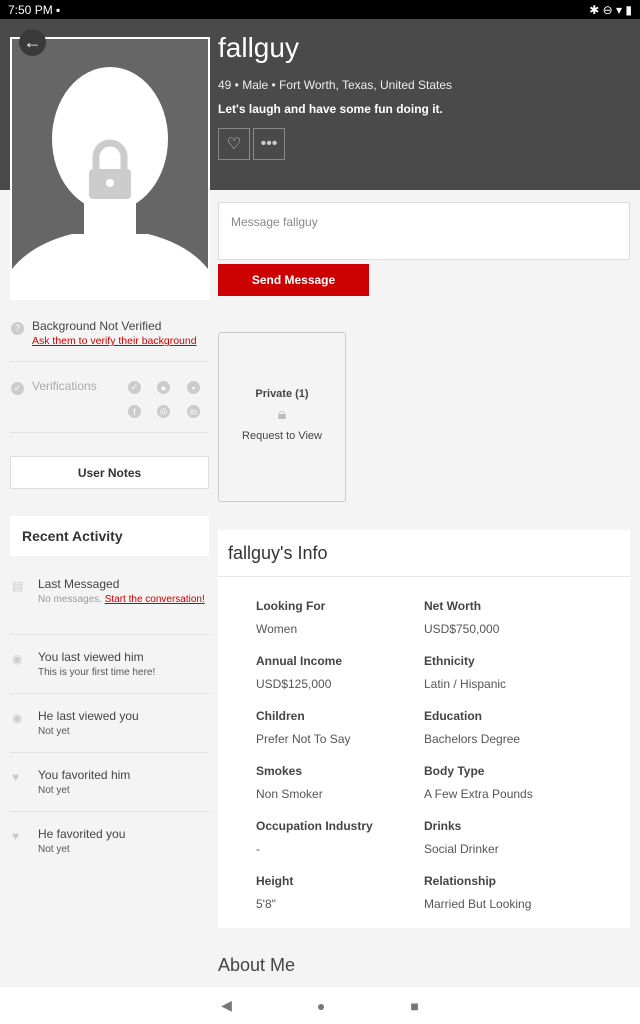 Image resolution: width=640 pixels, height=1024 pixels. What do you see at coordinates (163, 411) in the screenshot?
I see `instagram-icon: ◎` at bounding box center [163, 411].